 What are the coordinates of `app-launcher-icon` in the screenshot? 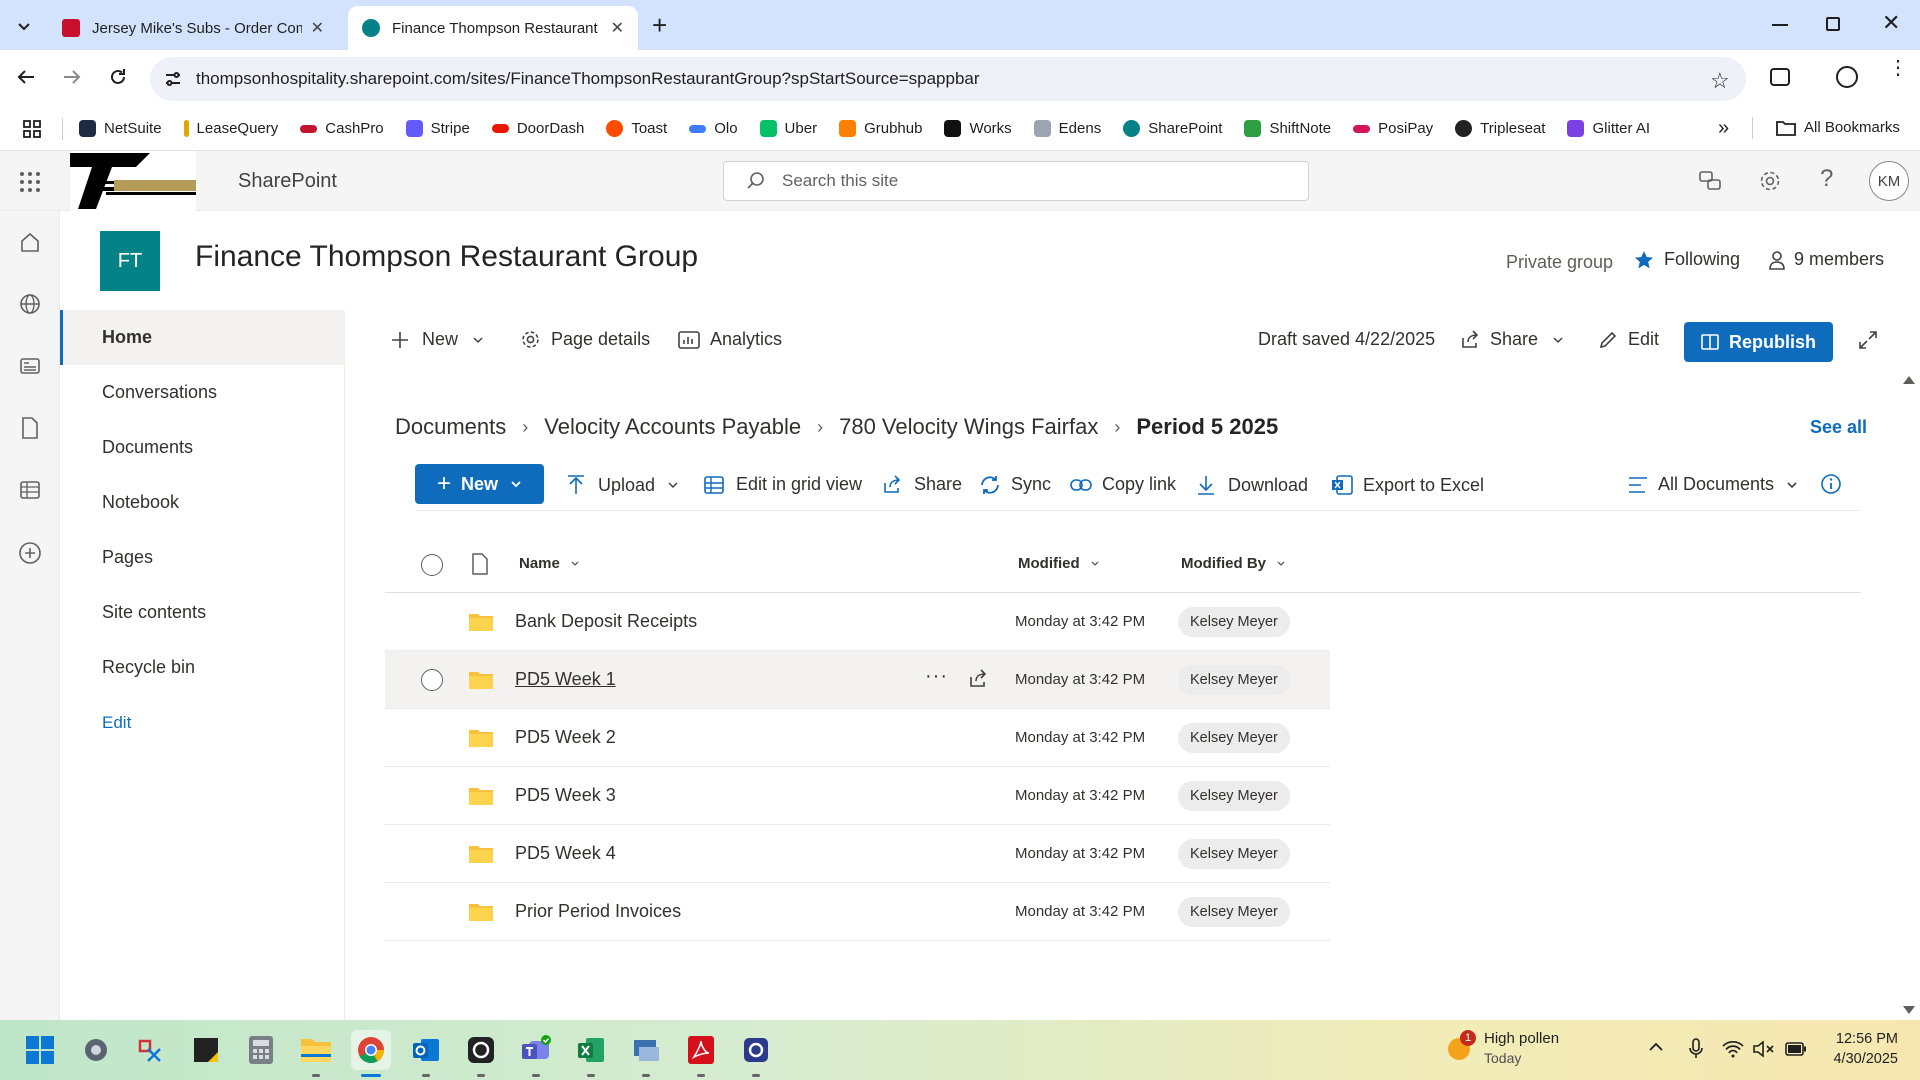 It's located at (30, 182).